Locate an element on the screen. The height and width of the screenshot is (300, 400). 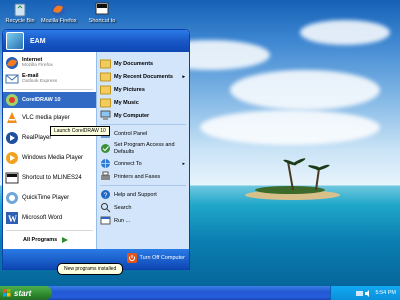
place-program-access: Set Program Access and Defaults is located at coordinates (143, 148).